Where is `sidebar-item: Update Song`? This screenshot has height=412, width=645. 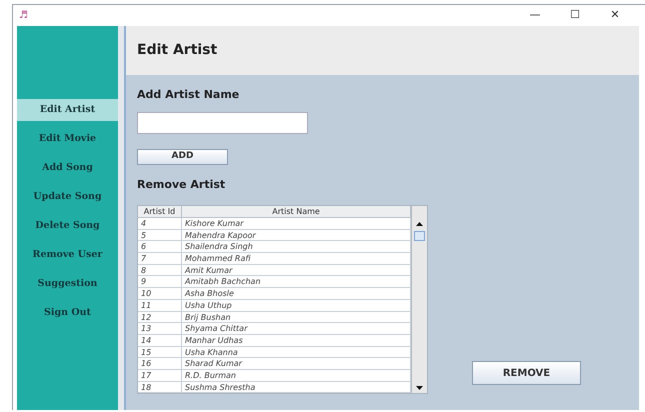
sidebar-item: Update Song is located at coordinates (67, 197).